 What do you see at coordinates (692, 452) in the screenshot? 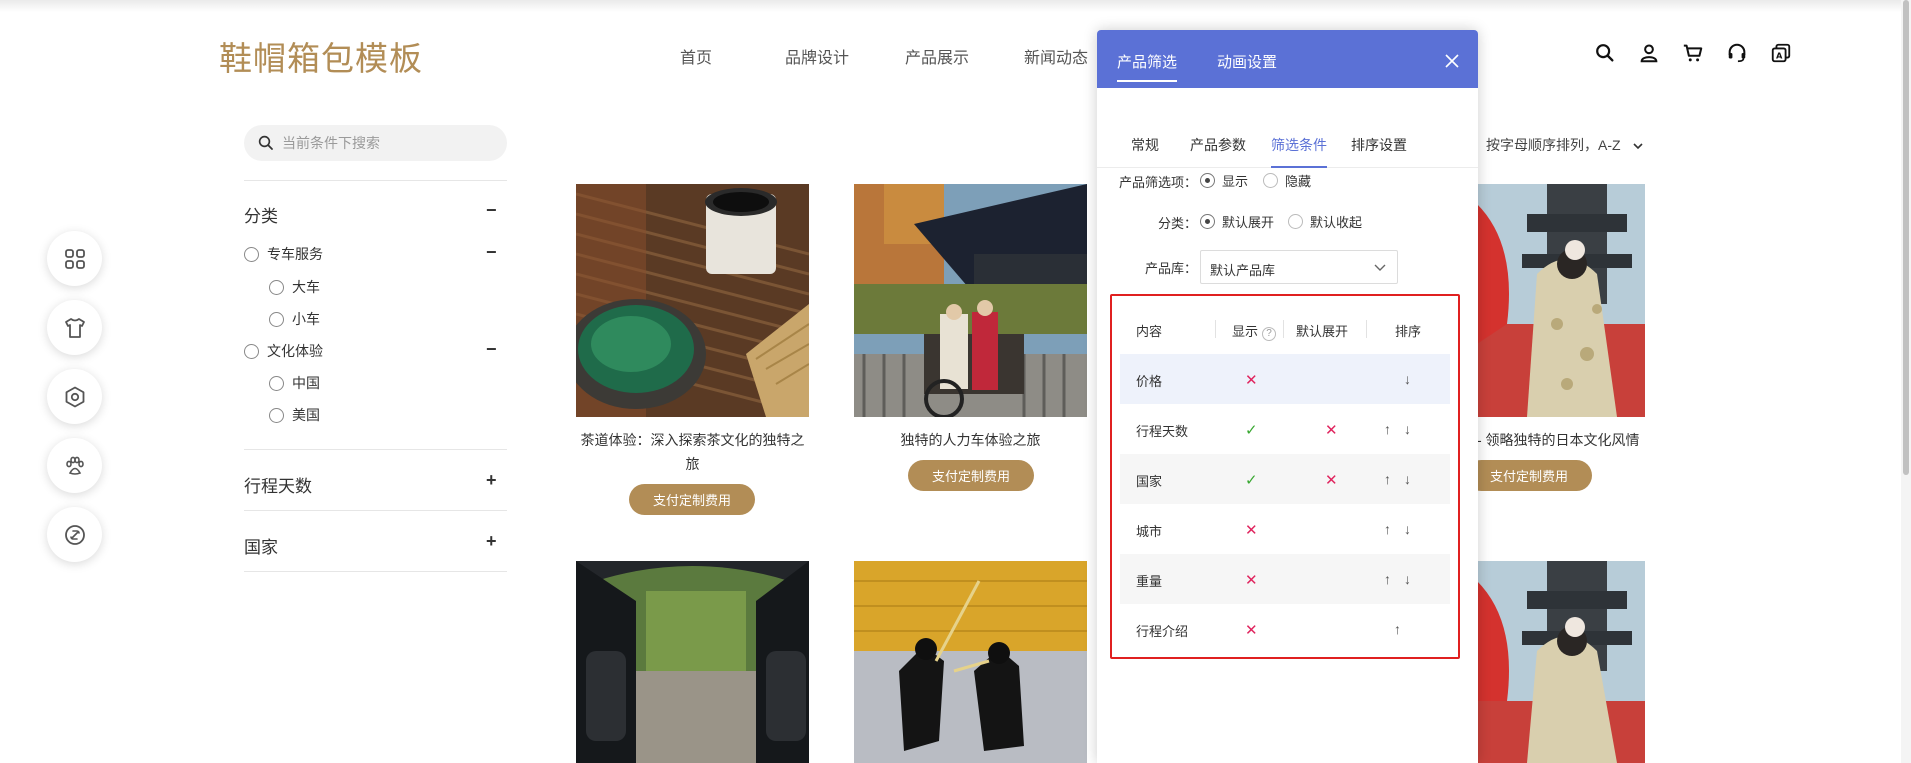
I see `product-name: 茶道体验：深入探索茶文化的独特之 旅` at bounding box center [692, 452].